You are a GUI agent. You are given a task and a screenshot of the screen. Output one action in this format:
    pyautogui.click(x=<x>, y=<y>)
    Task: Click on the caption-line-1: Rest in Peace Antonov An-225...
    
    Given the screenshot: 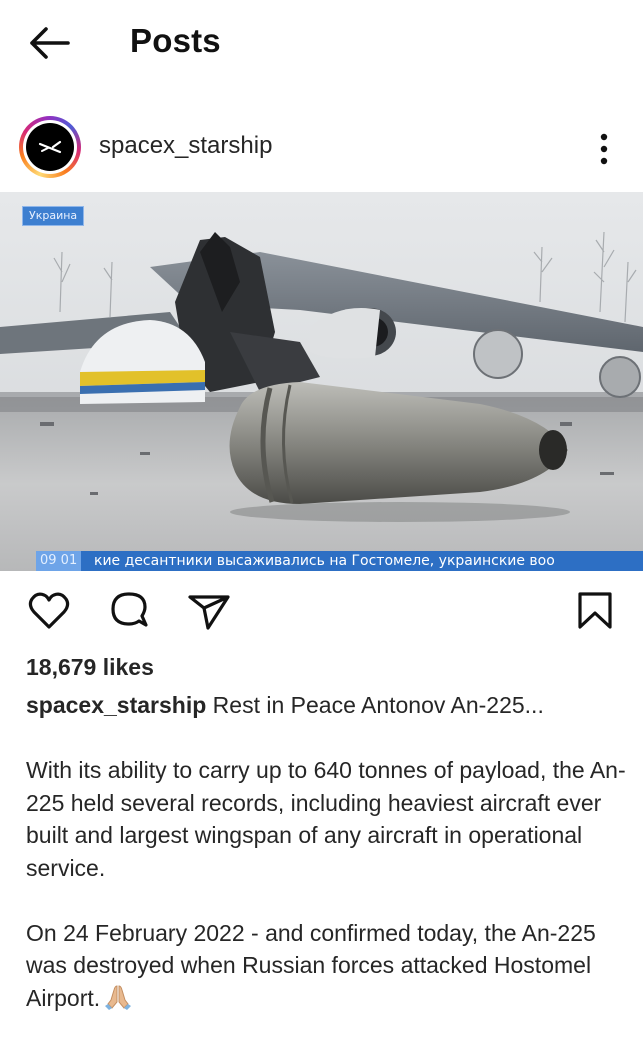 What is the action you would take?
    pyautogui.click(x=378, y=705)
    